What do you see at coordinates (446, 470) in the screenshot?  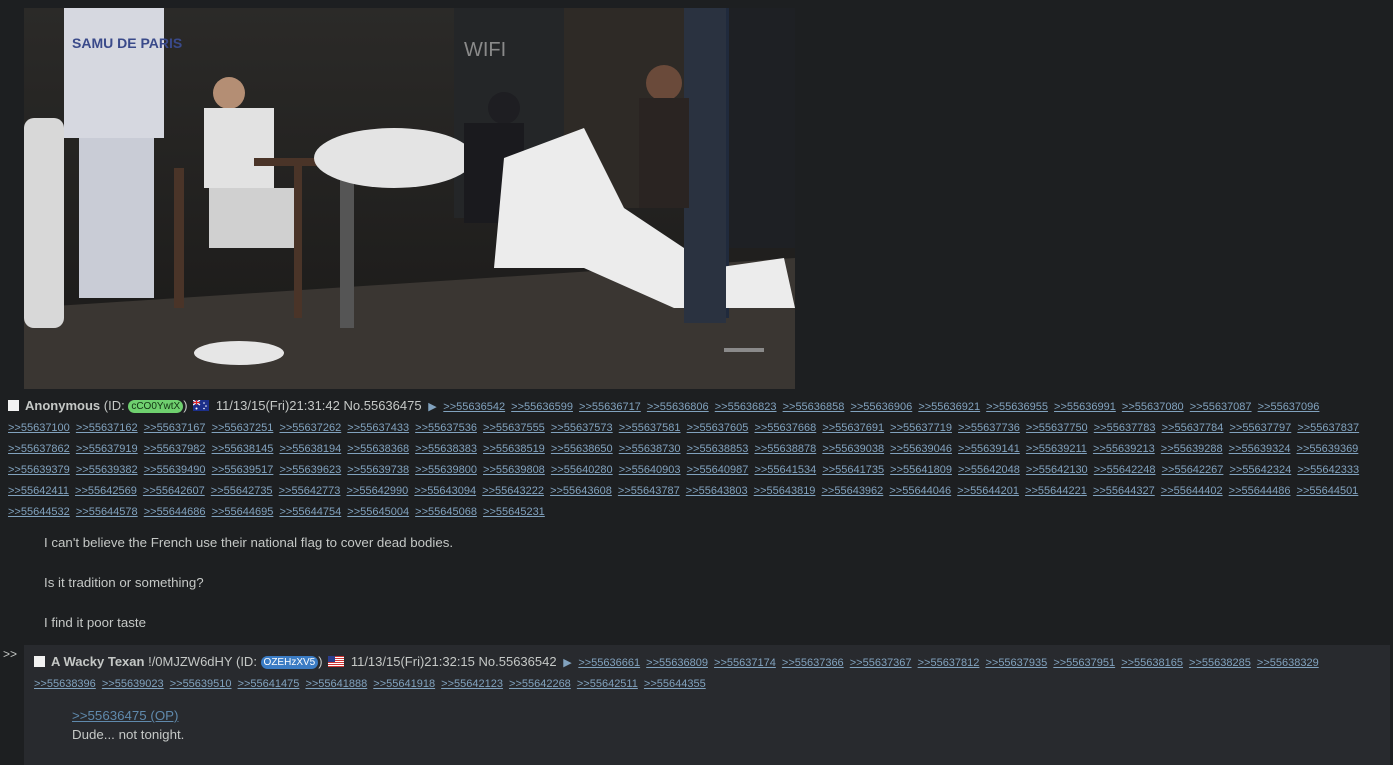 I see `backlink: >>55639800` at bounding box center [446, 470].